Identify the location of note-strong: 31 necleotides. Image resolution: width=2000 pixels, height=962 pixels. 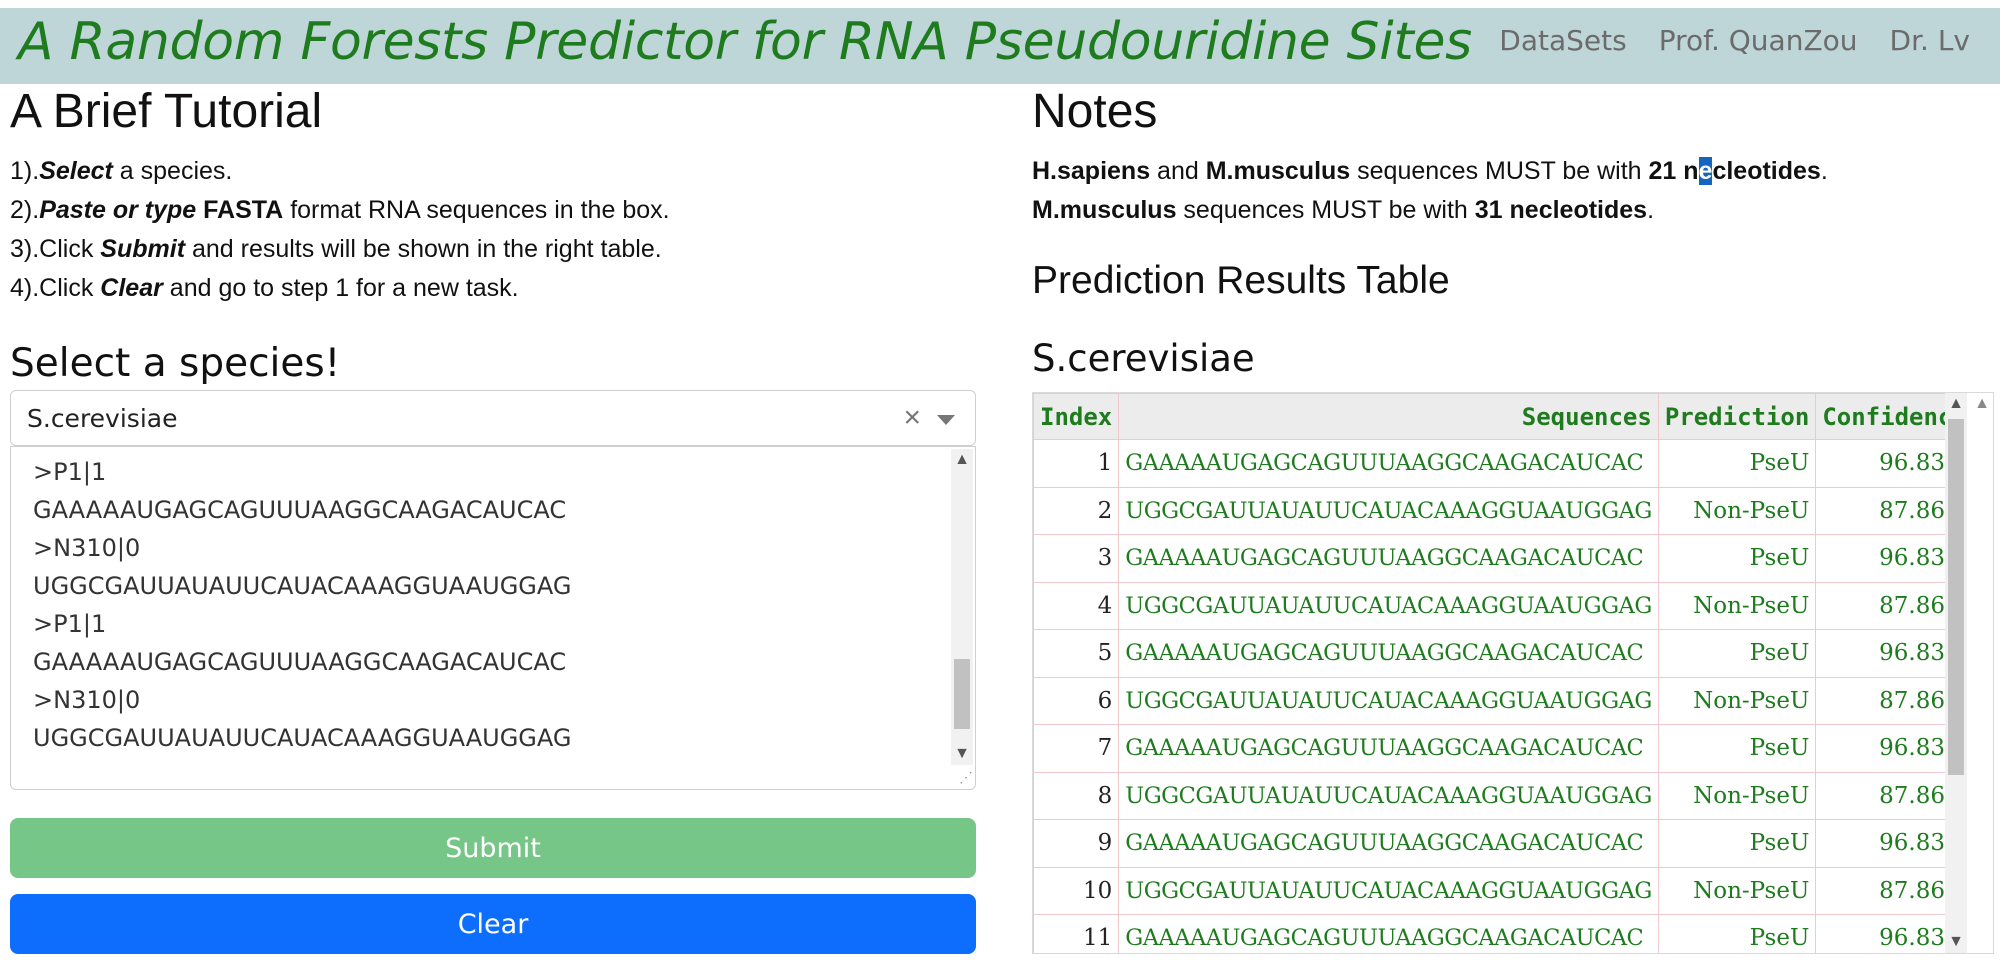
(1561, 210).